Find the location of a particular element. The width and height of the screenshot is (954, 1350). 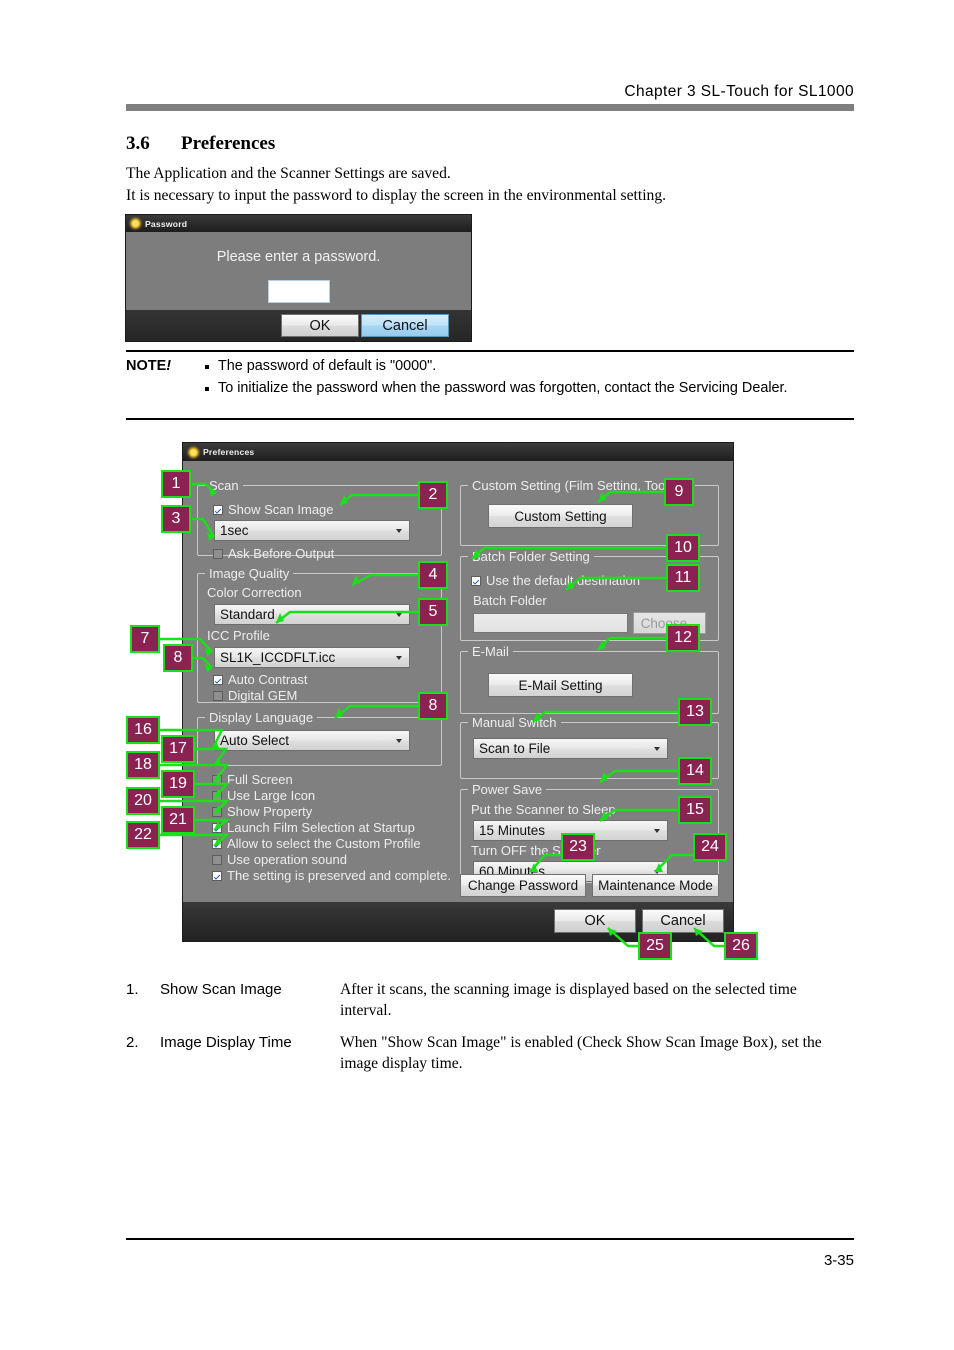

callout-7: 7 is located at coordinates (145, 639).